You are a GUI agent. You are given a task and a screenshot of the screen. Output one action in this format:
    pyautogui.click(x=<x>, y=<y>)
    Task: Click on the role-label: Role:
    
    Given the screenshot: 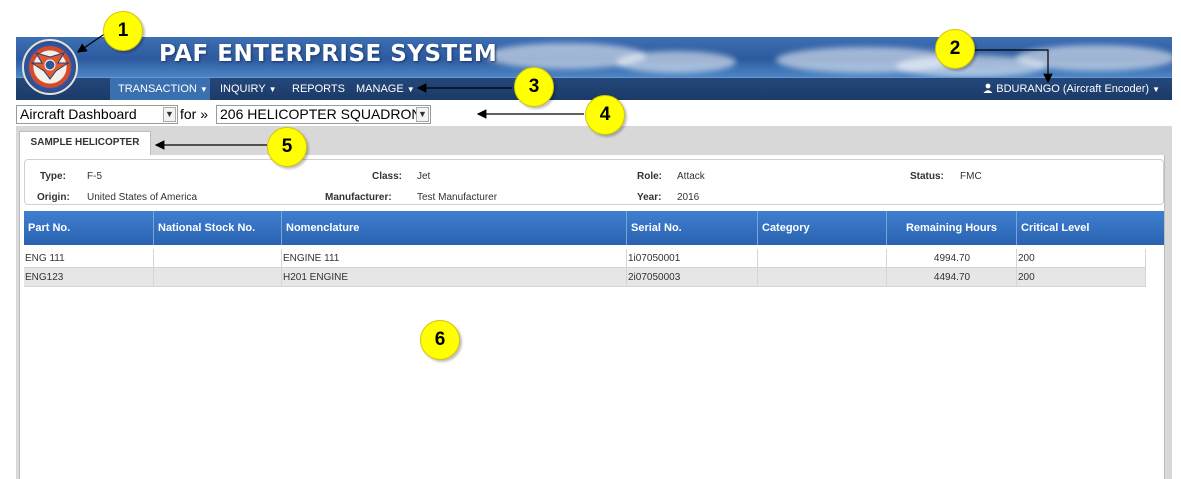 What is the action you would take?
    pyautogui.click(x=649, y=176)
    